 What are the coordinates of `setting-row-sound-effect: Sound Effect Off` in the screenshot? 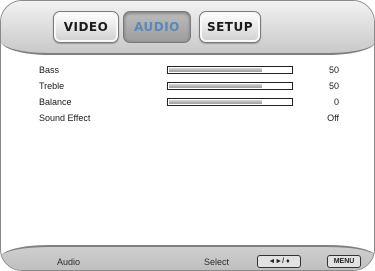 It's located at (189, 119).